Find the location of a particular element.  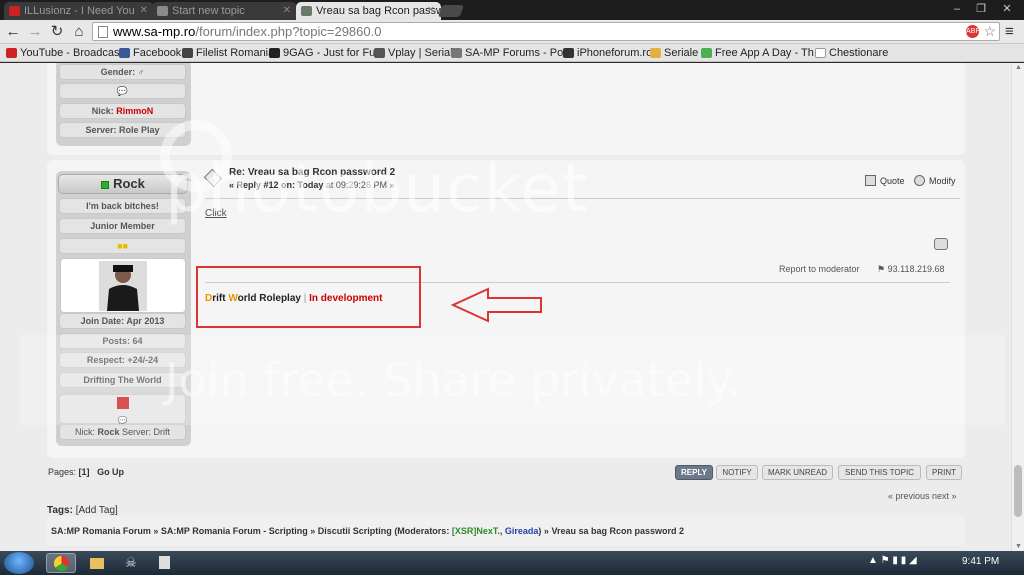

scroll-thumb is located at coordinates (1018, 491).